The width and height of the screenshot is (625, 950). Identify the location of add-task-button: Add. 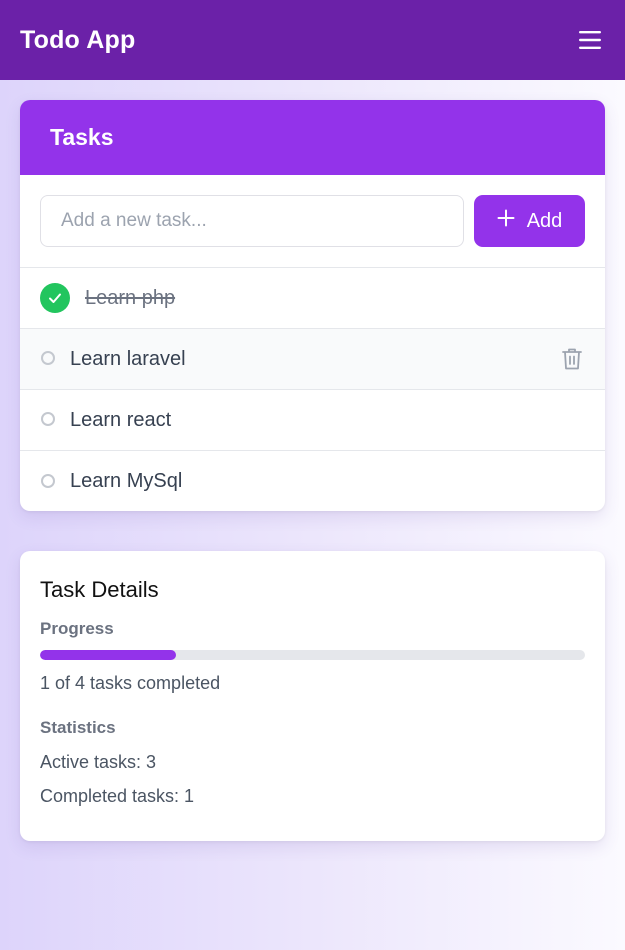
(529, 221).